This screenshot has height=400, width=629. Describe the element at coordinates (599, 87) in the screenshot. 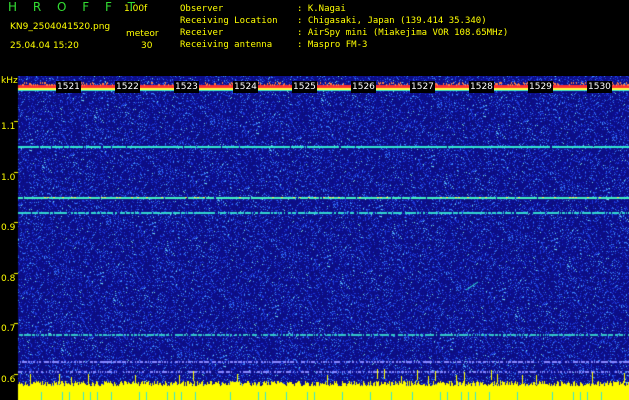

I see `time-label: 1530` at that location.